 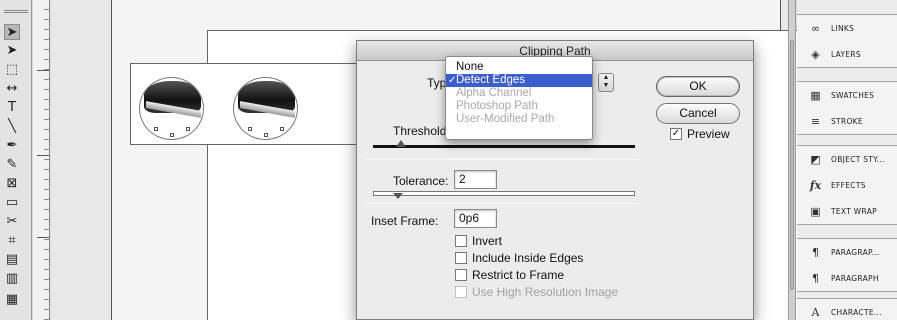 What do you see at coordinates (815, 159) in the screenshot?
I see `object-styles-icon: ◩` at bounding box center [815, 159].